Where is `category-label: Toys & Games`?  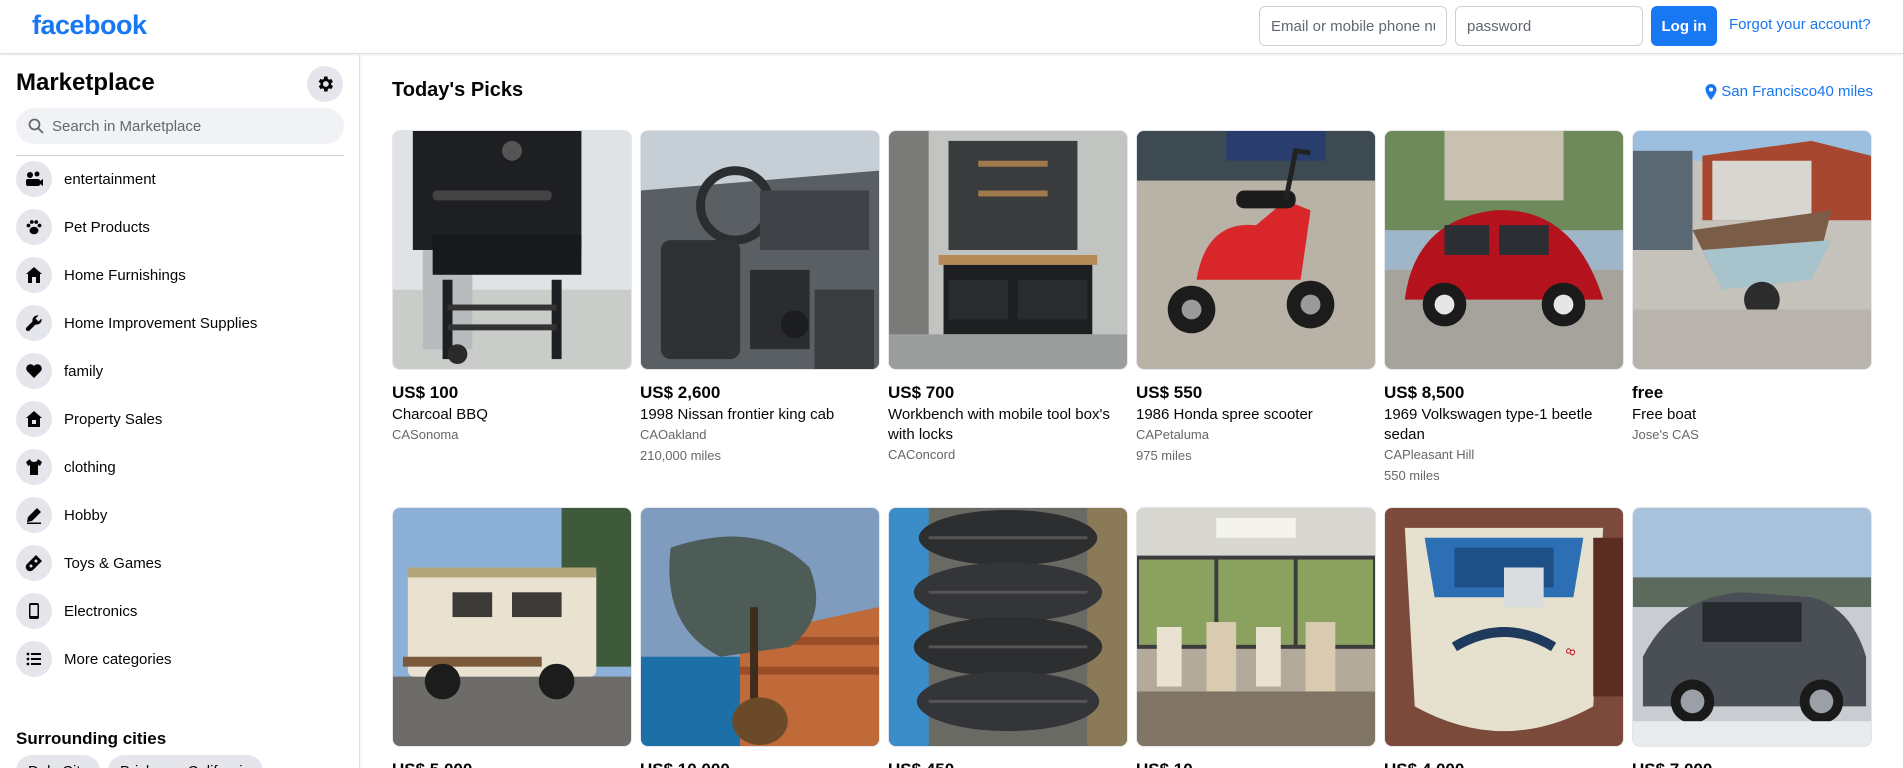 category-label: Toys & Games is located at coordinates (113, 563).